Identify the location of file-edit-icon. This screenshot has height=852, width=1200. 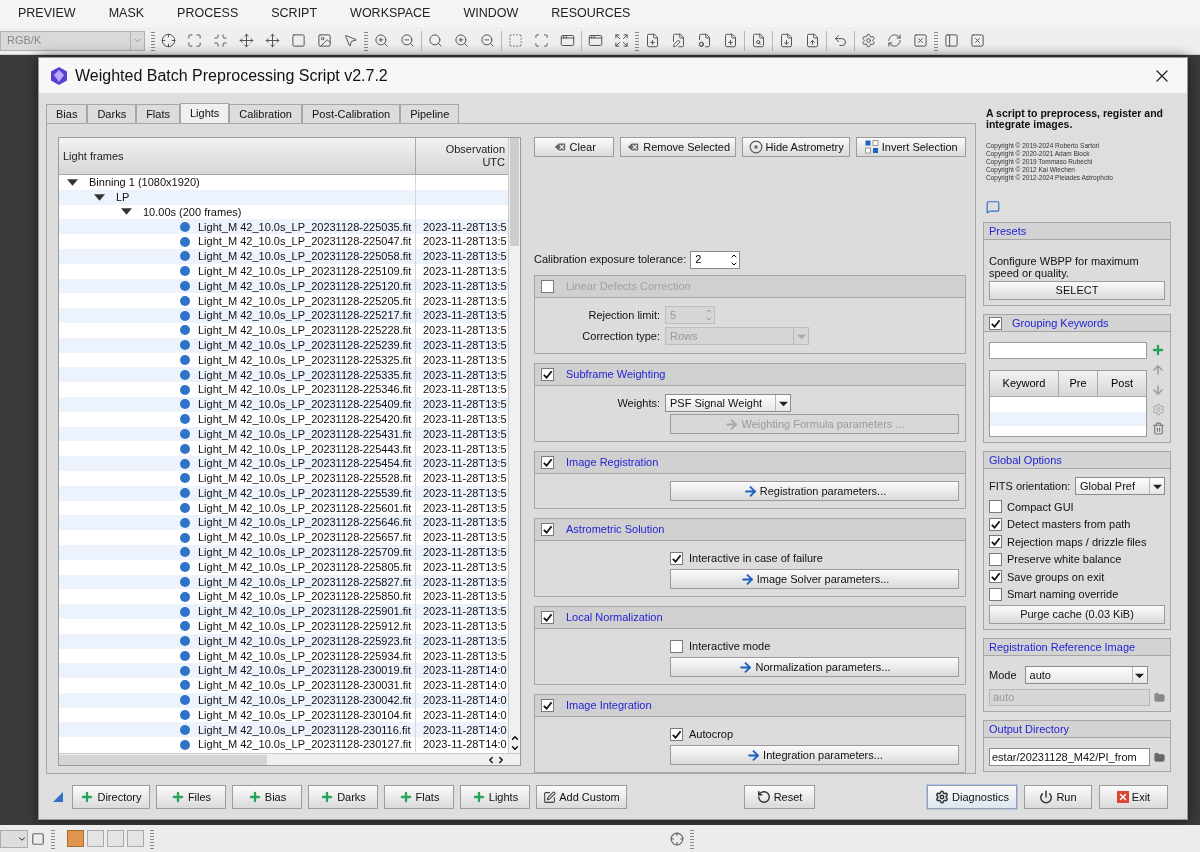
(678, 40).